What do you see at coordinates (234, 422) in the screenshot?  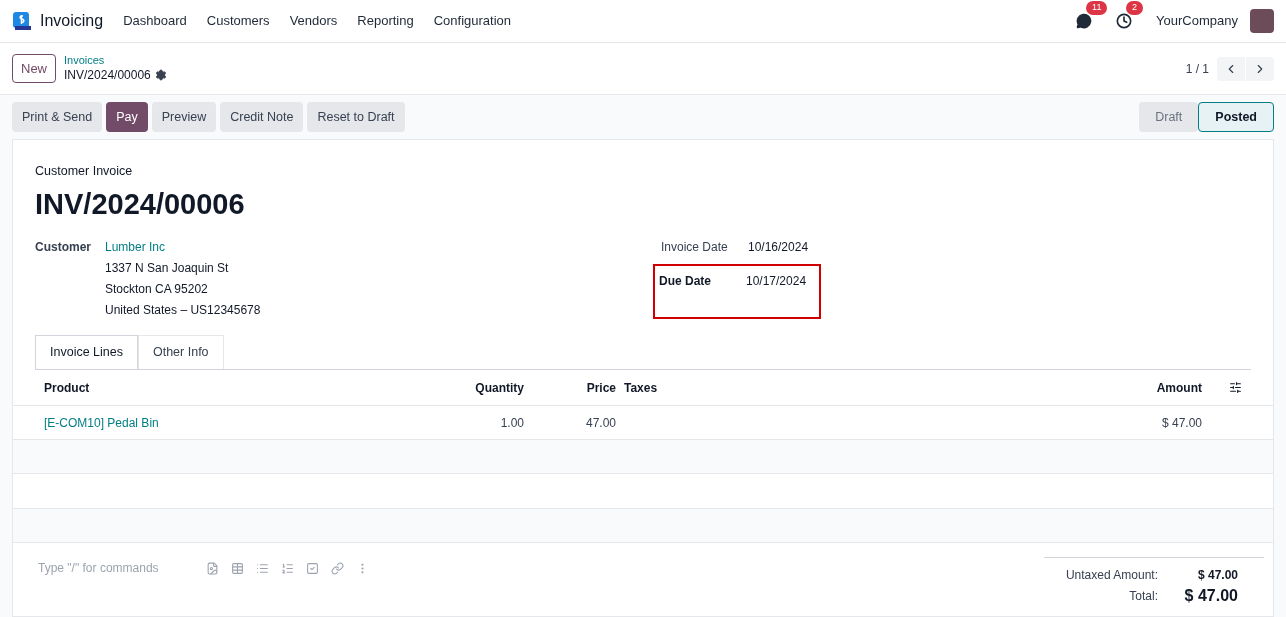 I see `product-link: [E-COM10] Pedal Bin` at bounding box center [234, 422].